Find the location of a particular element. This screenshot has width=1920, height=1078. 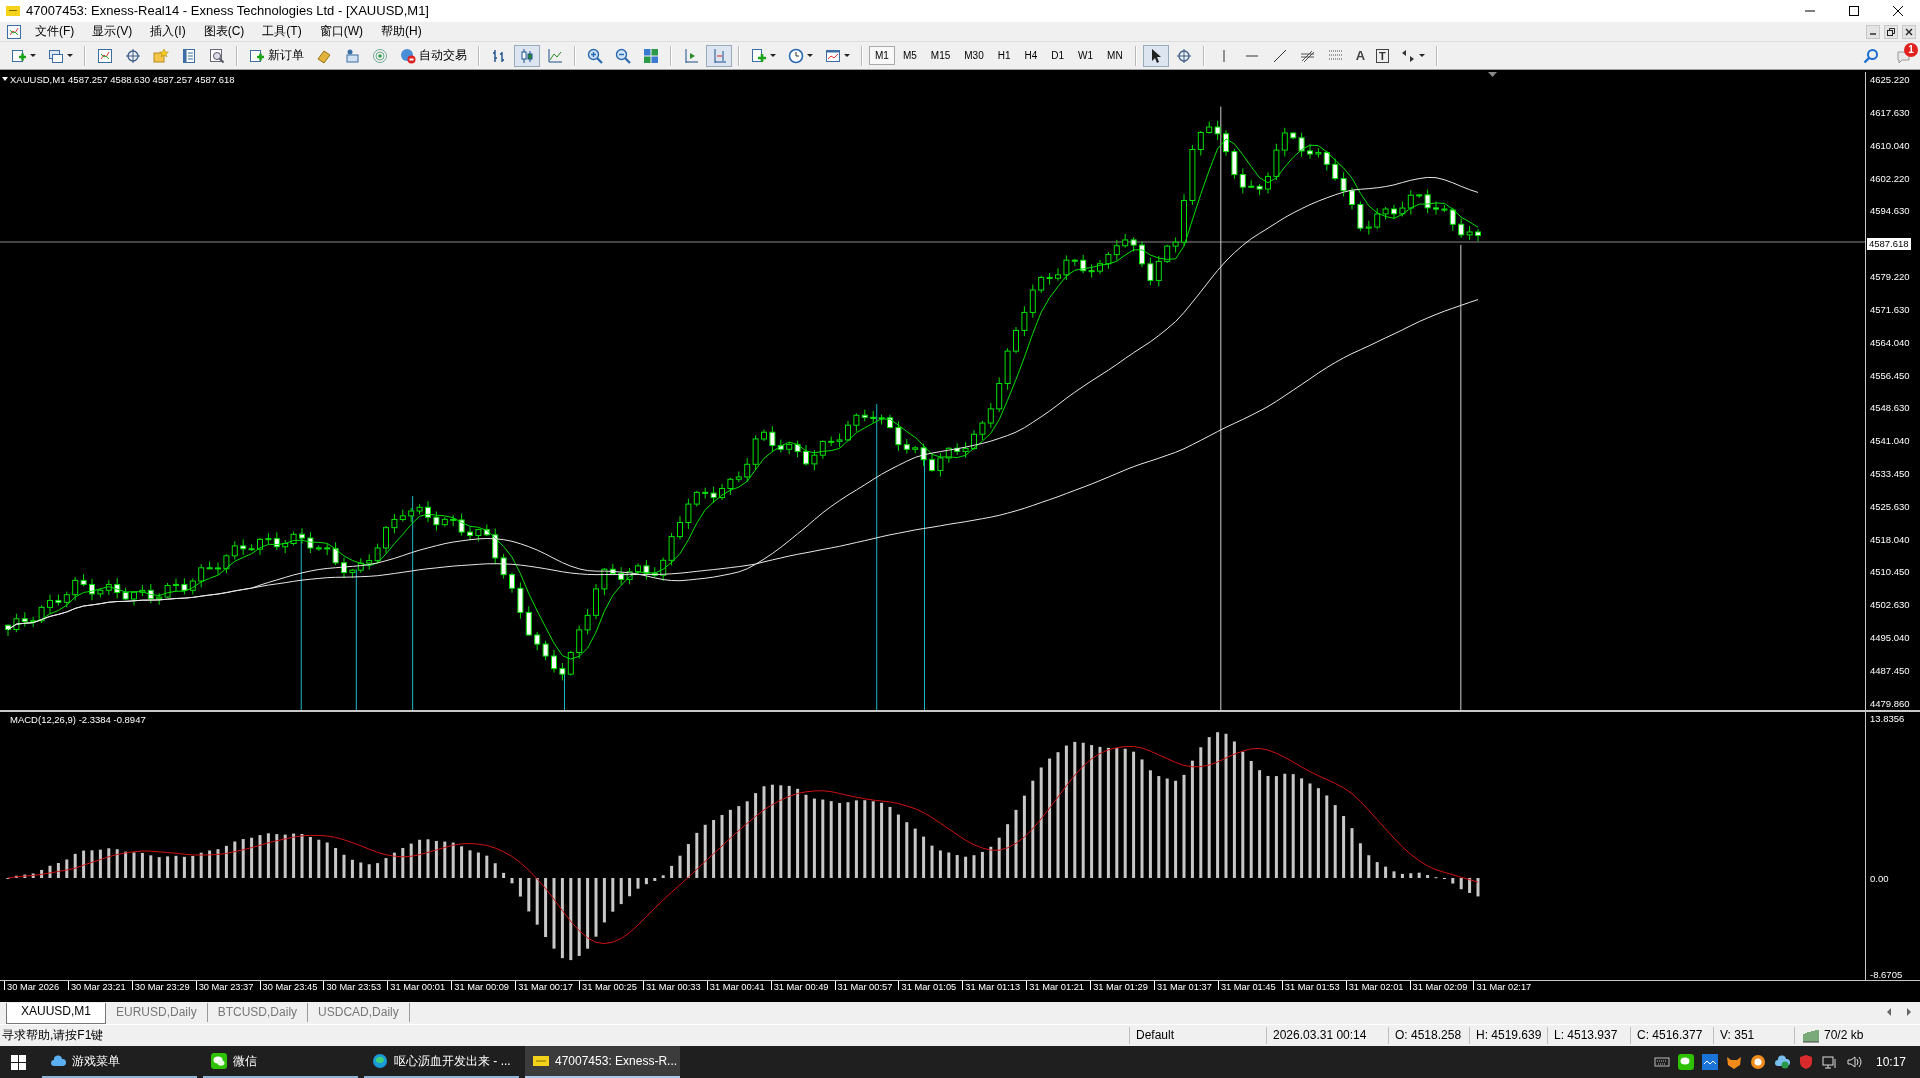

star-folder-icon is located at coordinates (161, 55).